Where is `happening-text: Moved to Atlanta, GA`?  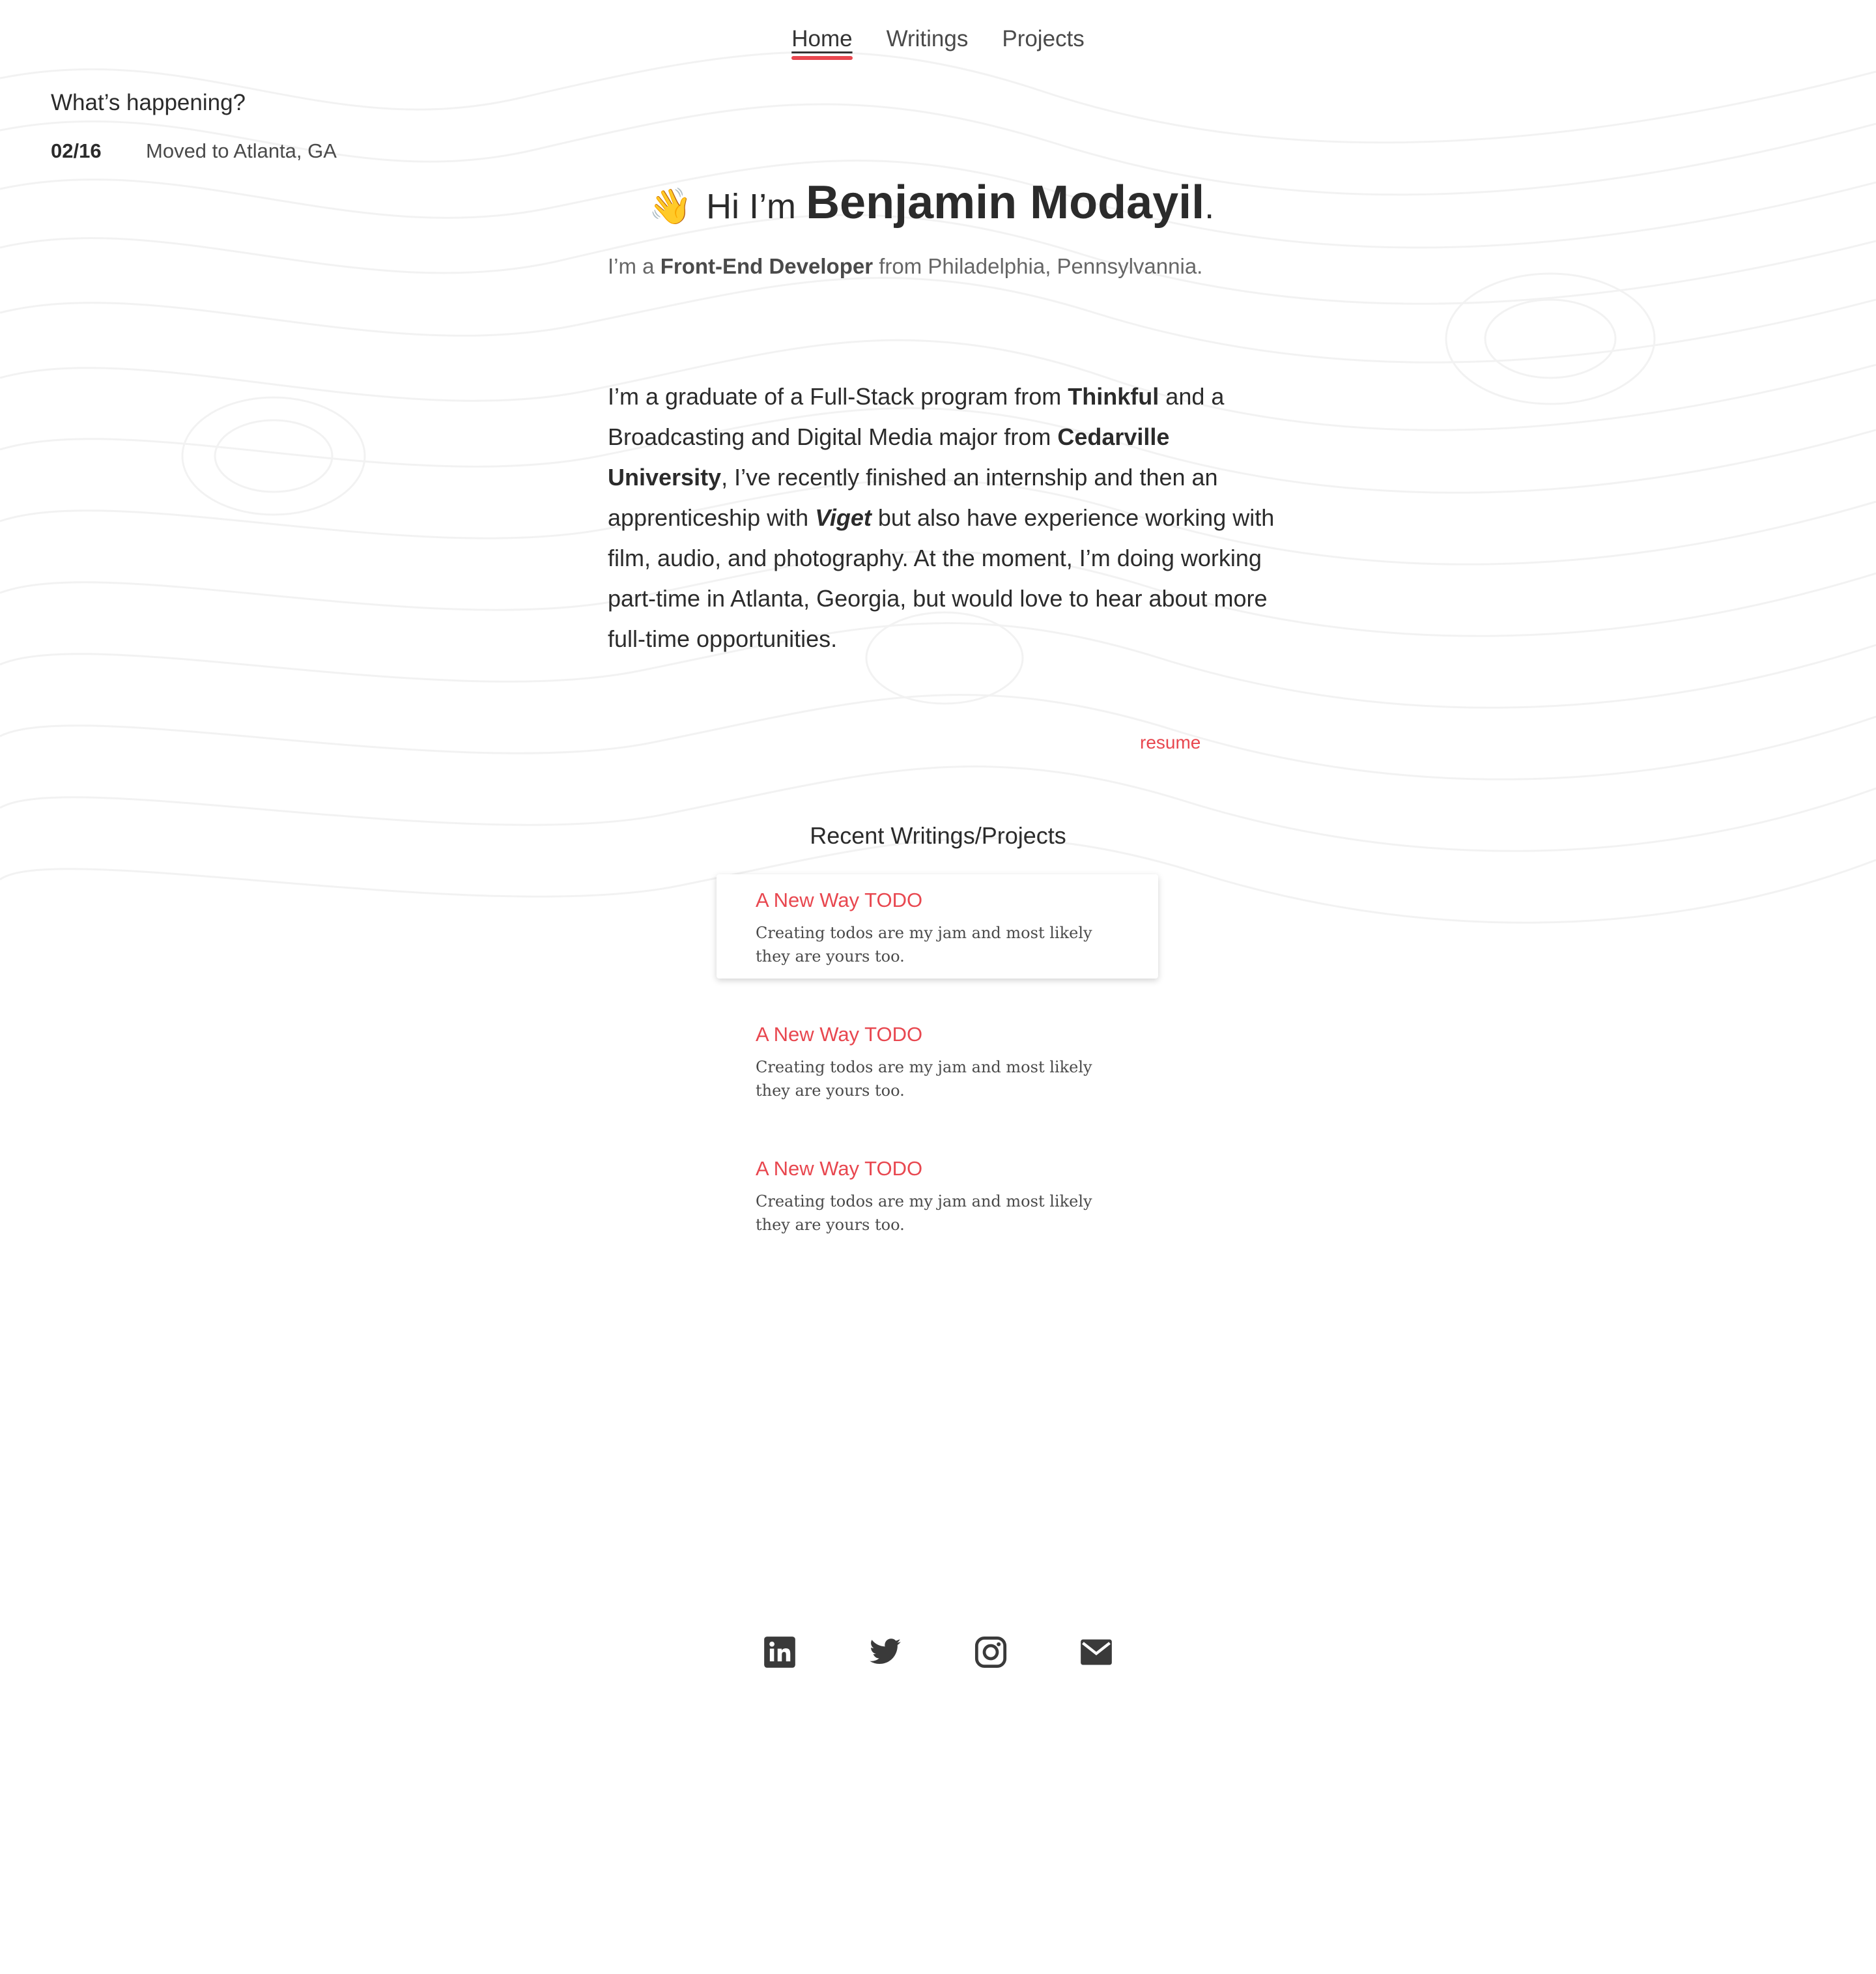 happening-text: Moved to Atlanta, GA is located at coordinates (242, 151).